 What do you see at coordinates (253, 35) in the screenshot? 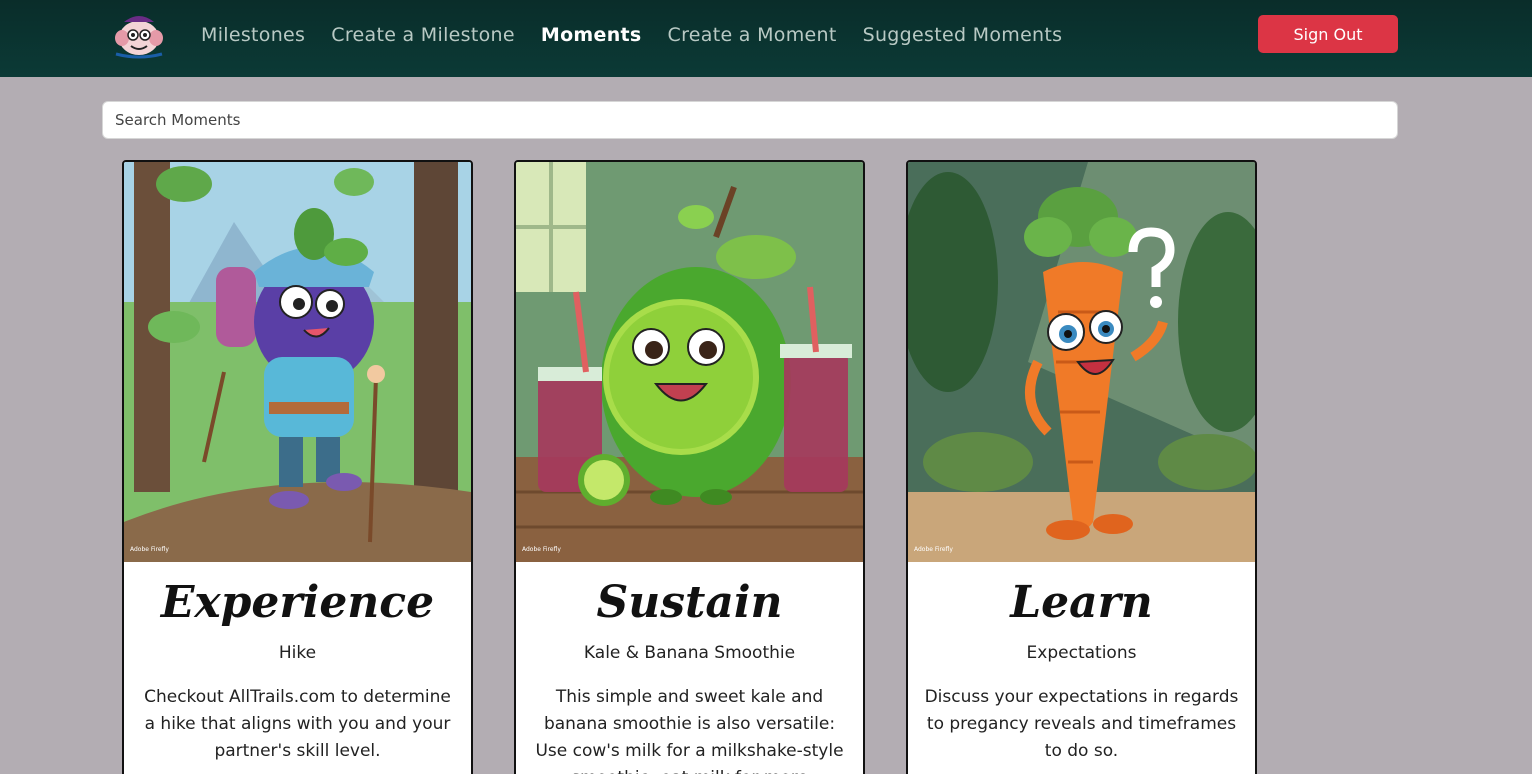
I see `nav-link-milestones: Milestones` at bounding box center [253, 35].